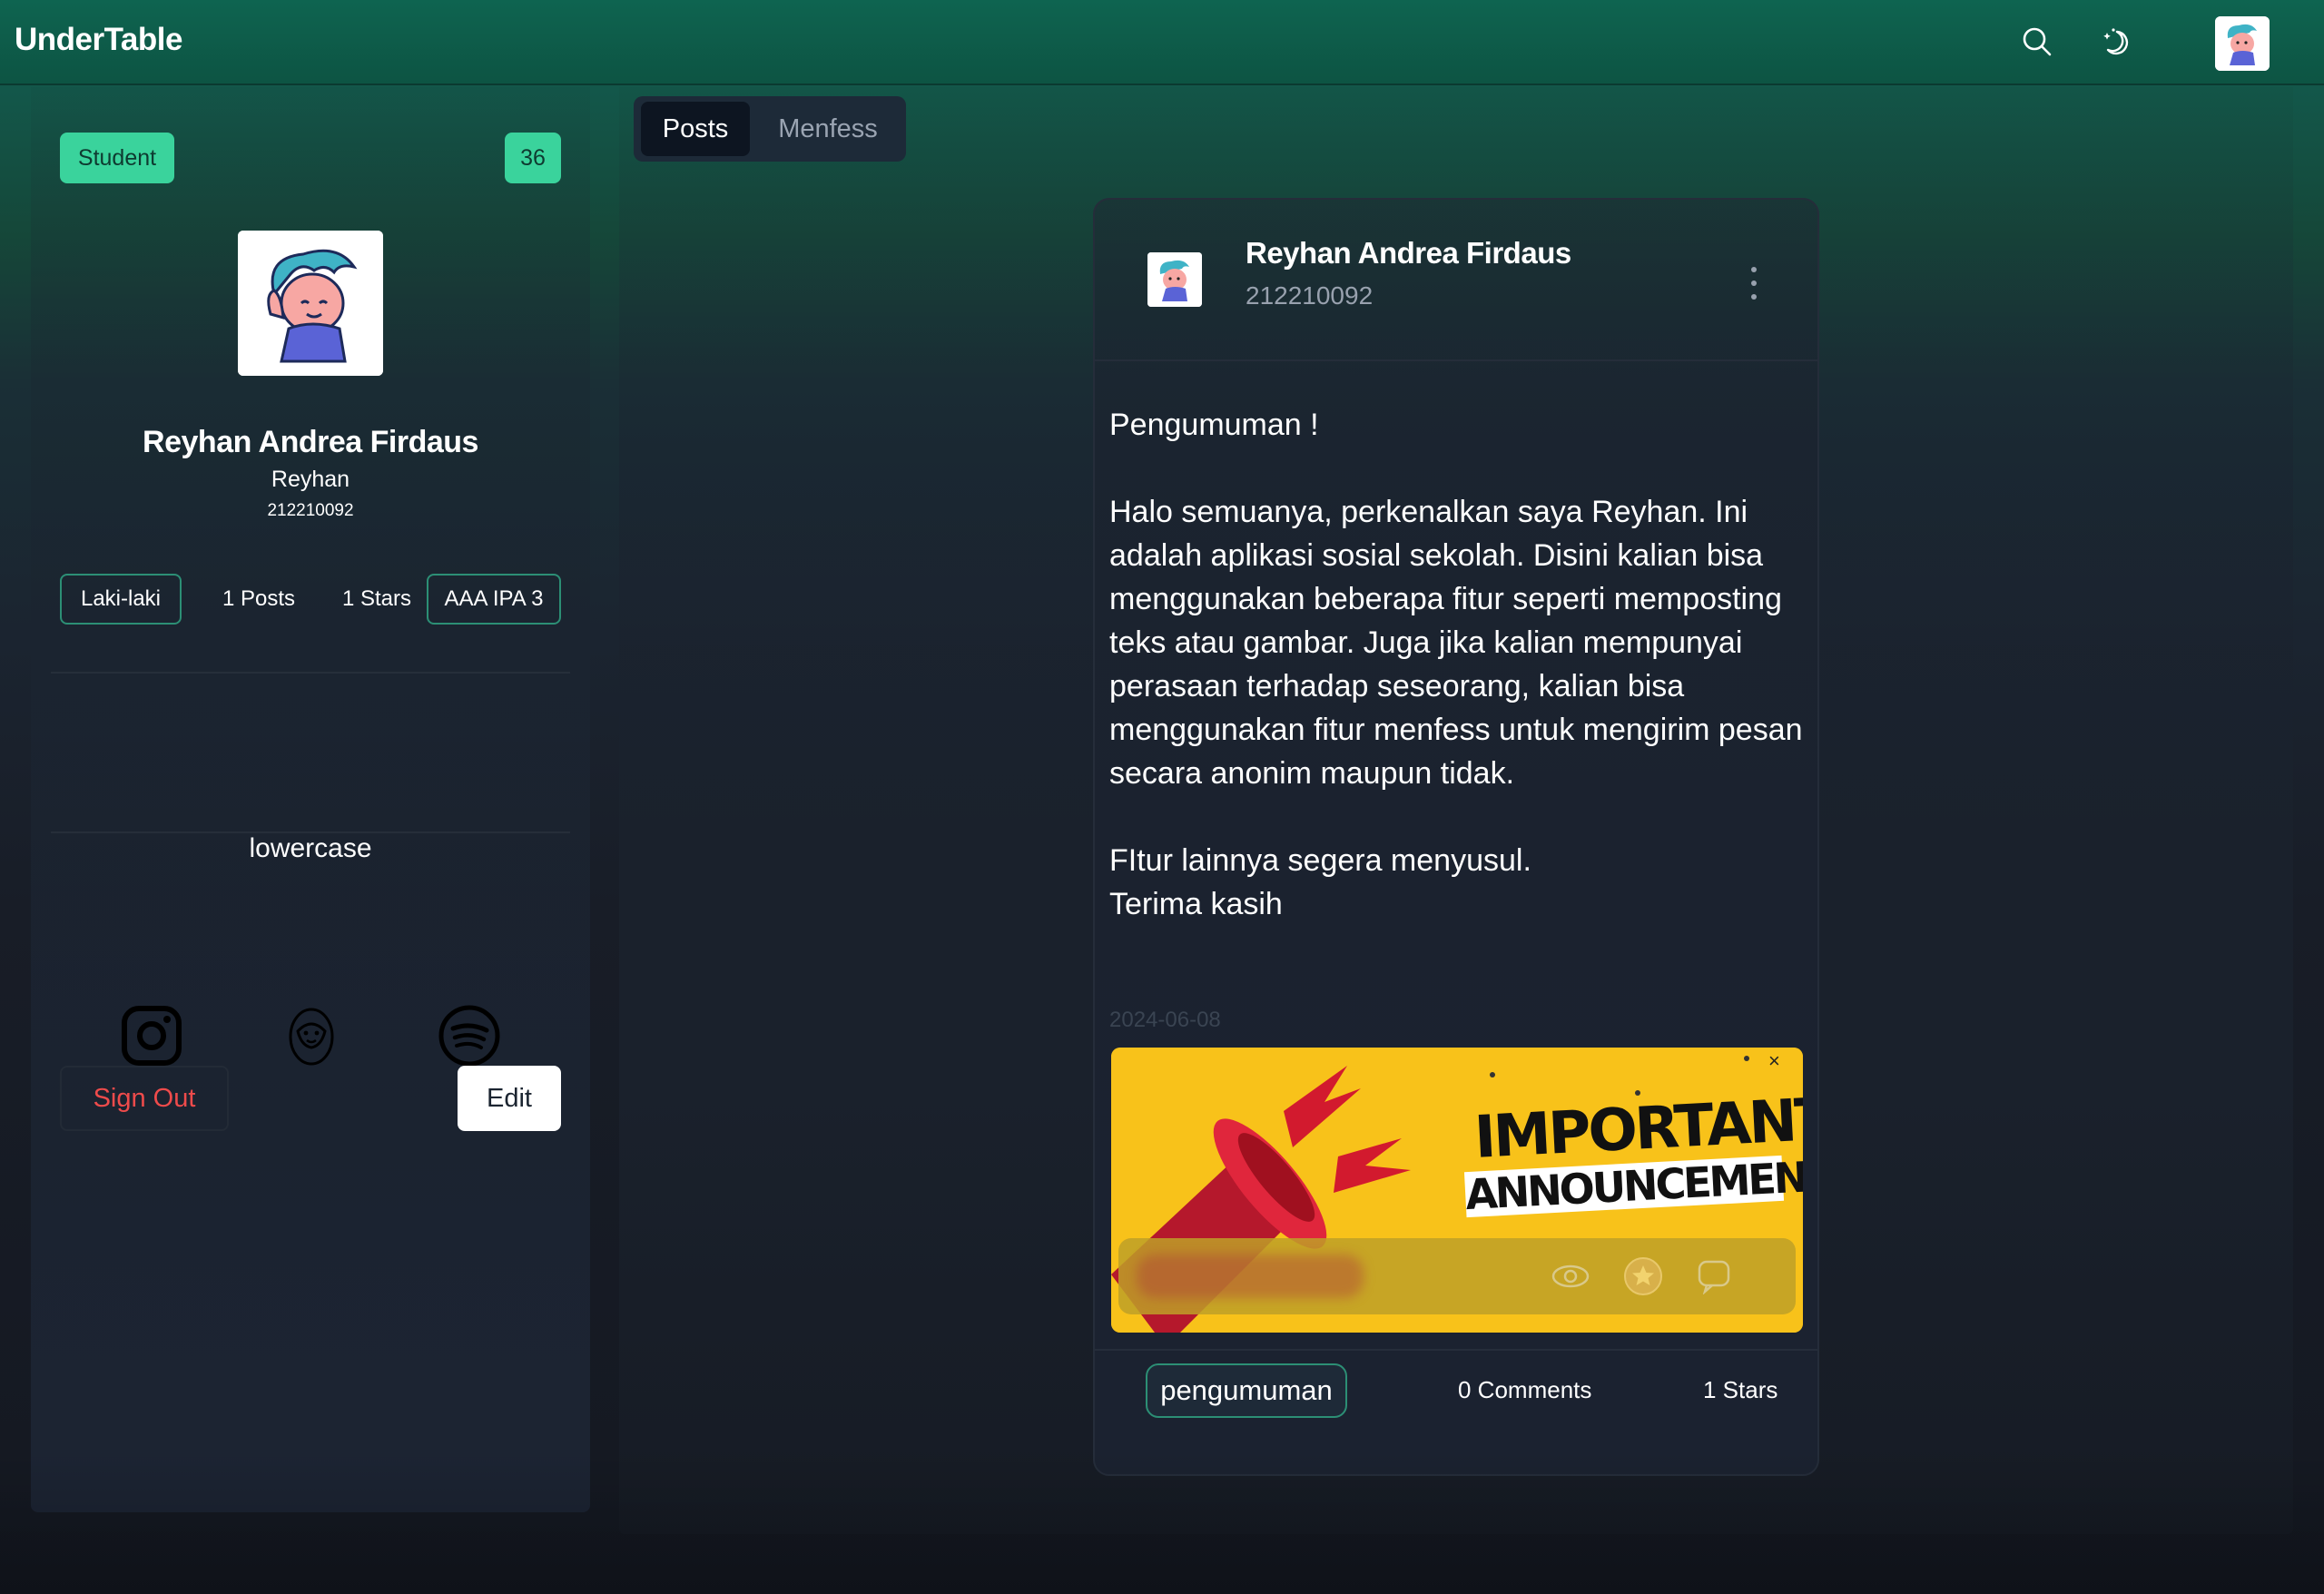 The image size is (2324, 1594). What do you see at coordinates (1524, 1390) in the screenshot?
I see `comments-count: 0 Comments` at bounding box center [1524, 1390].